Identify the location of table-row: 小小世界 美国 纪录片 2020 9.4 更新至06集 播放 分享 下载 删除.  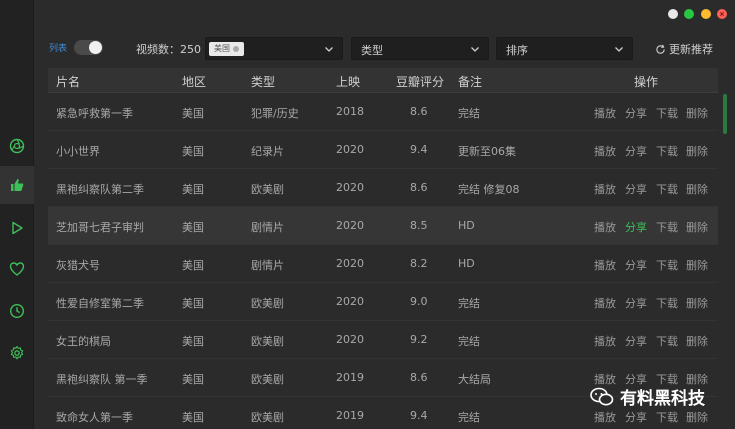
(383, 150).